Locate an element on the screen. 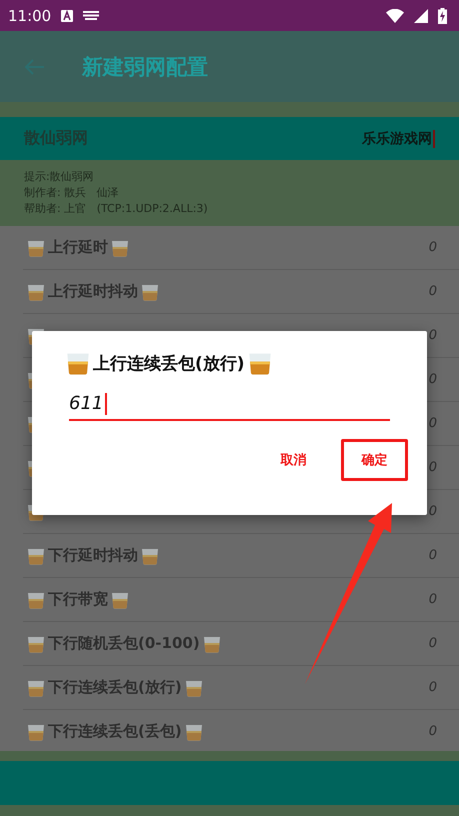  info-line: 制作者: 散兵 仙泽 is located at coordinates (72, 192).